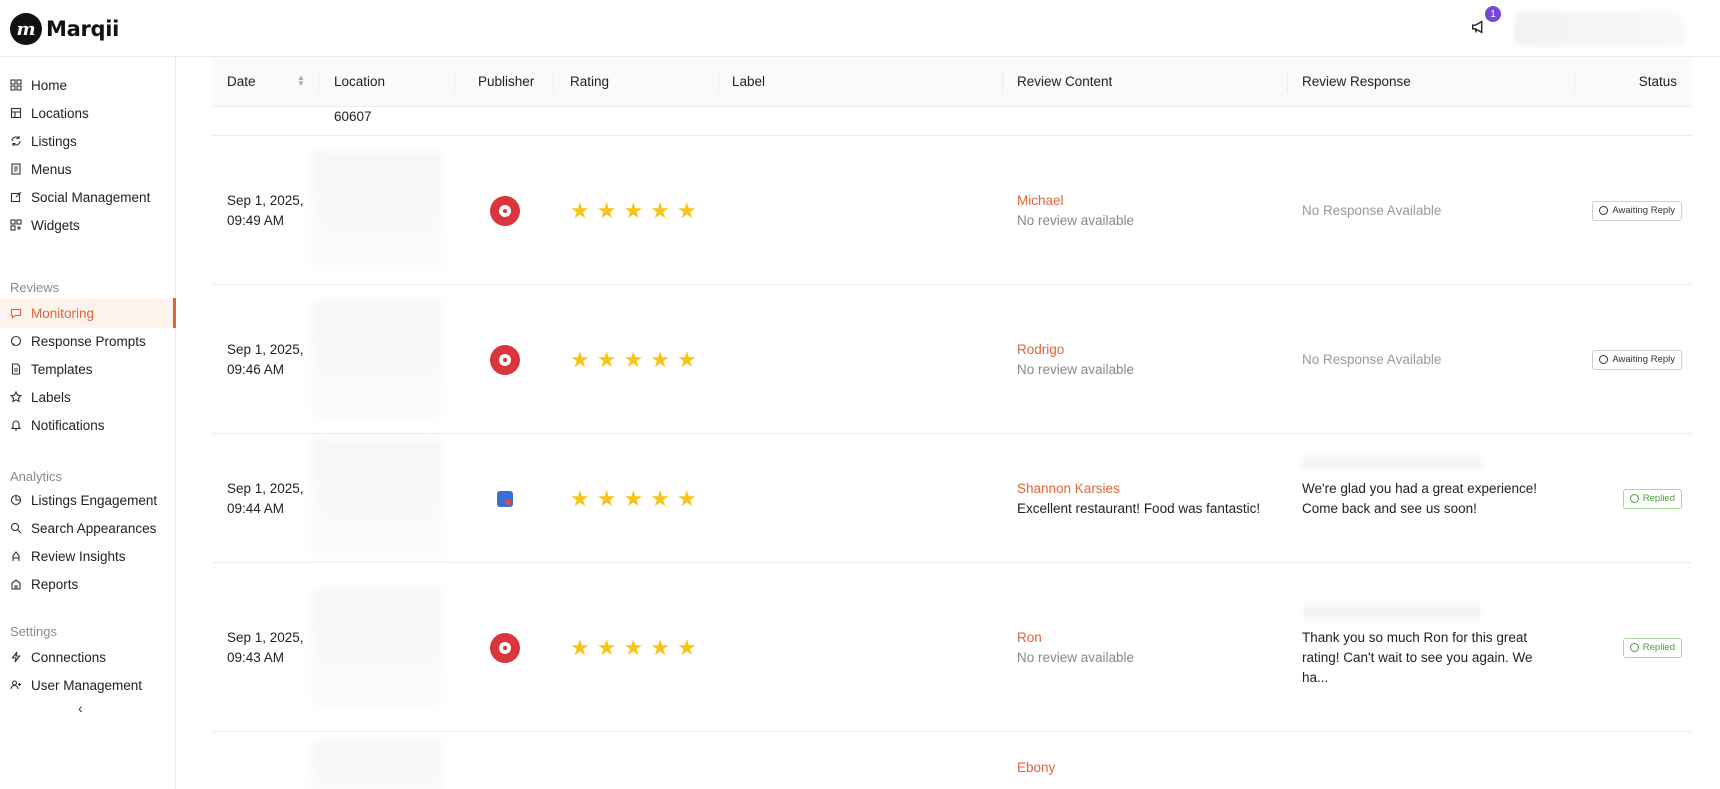  I want to click on sidebar-item-label: Review Insights, so click(78, 556).